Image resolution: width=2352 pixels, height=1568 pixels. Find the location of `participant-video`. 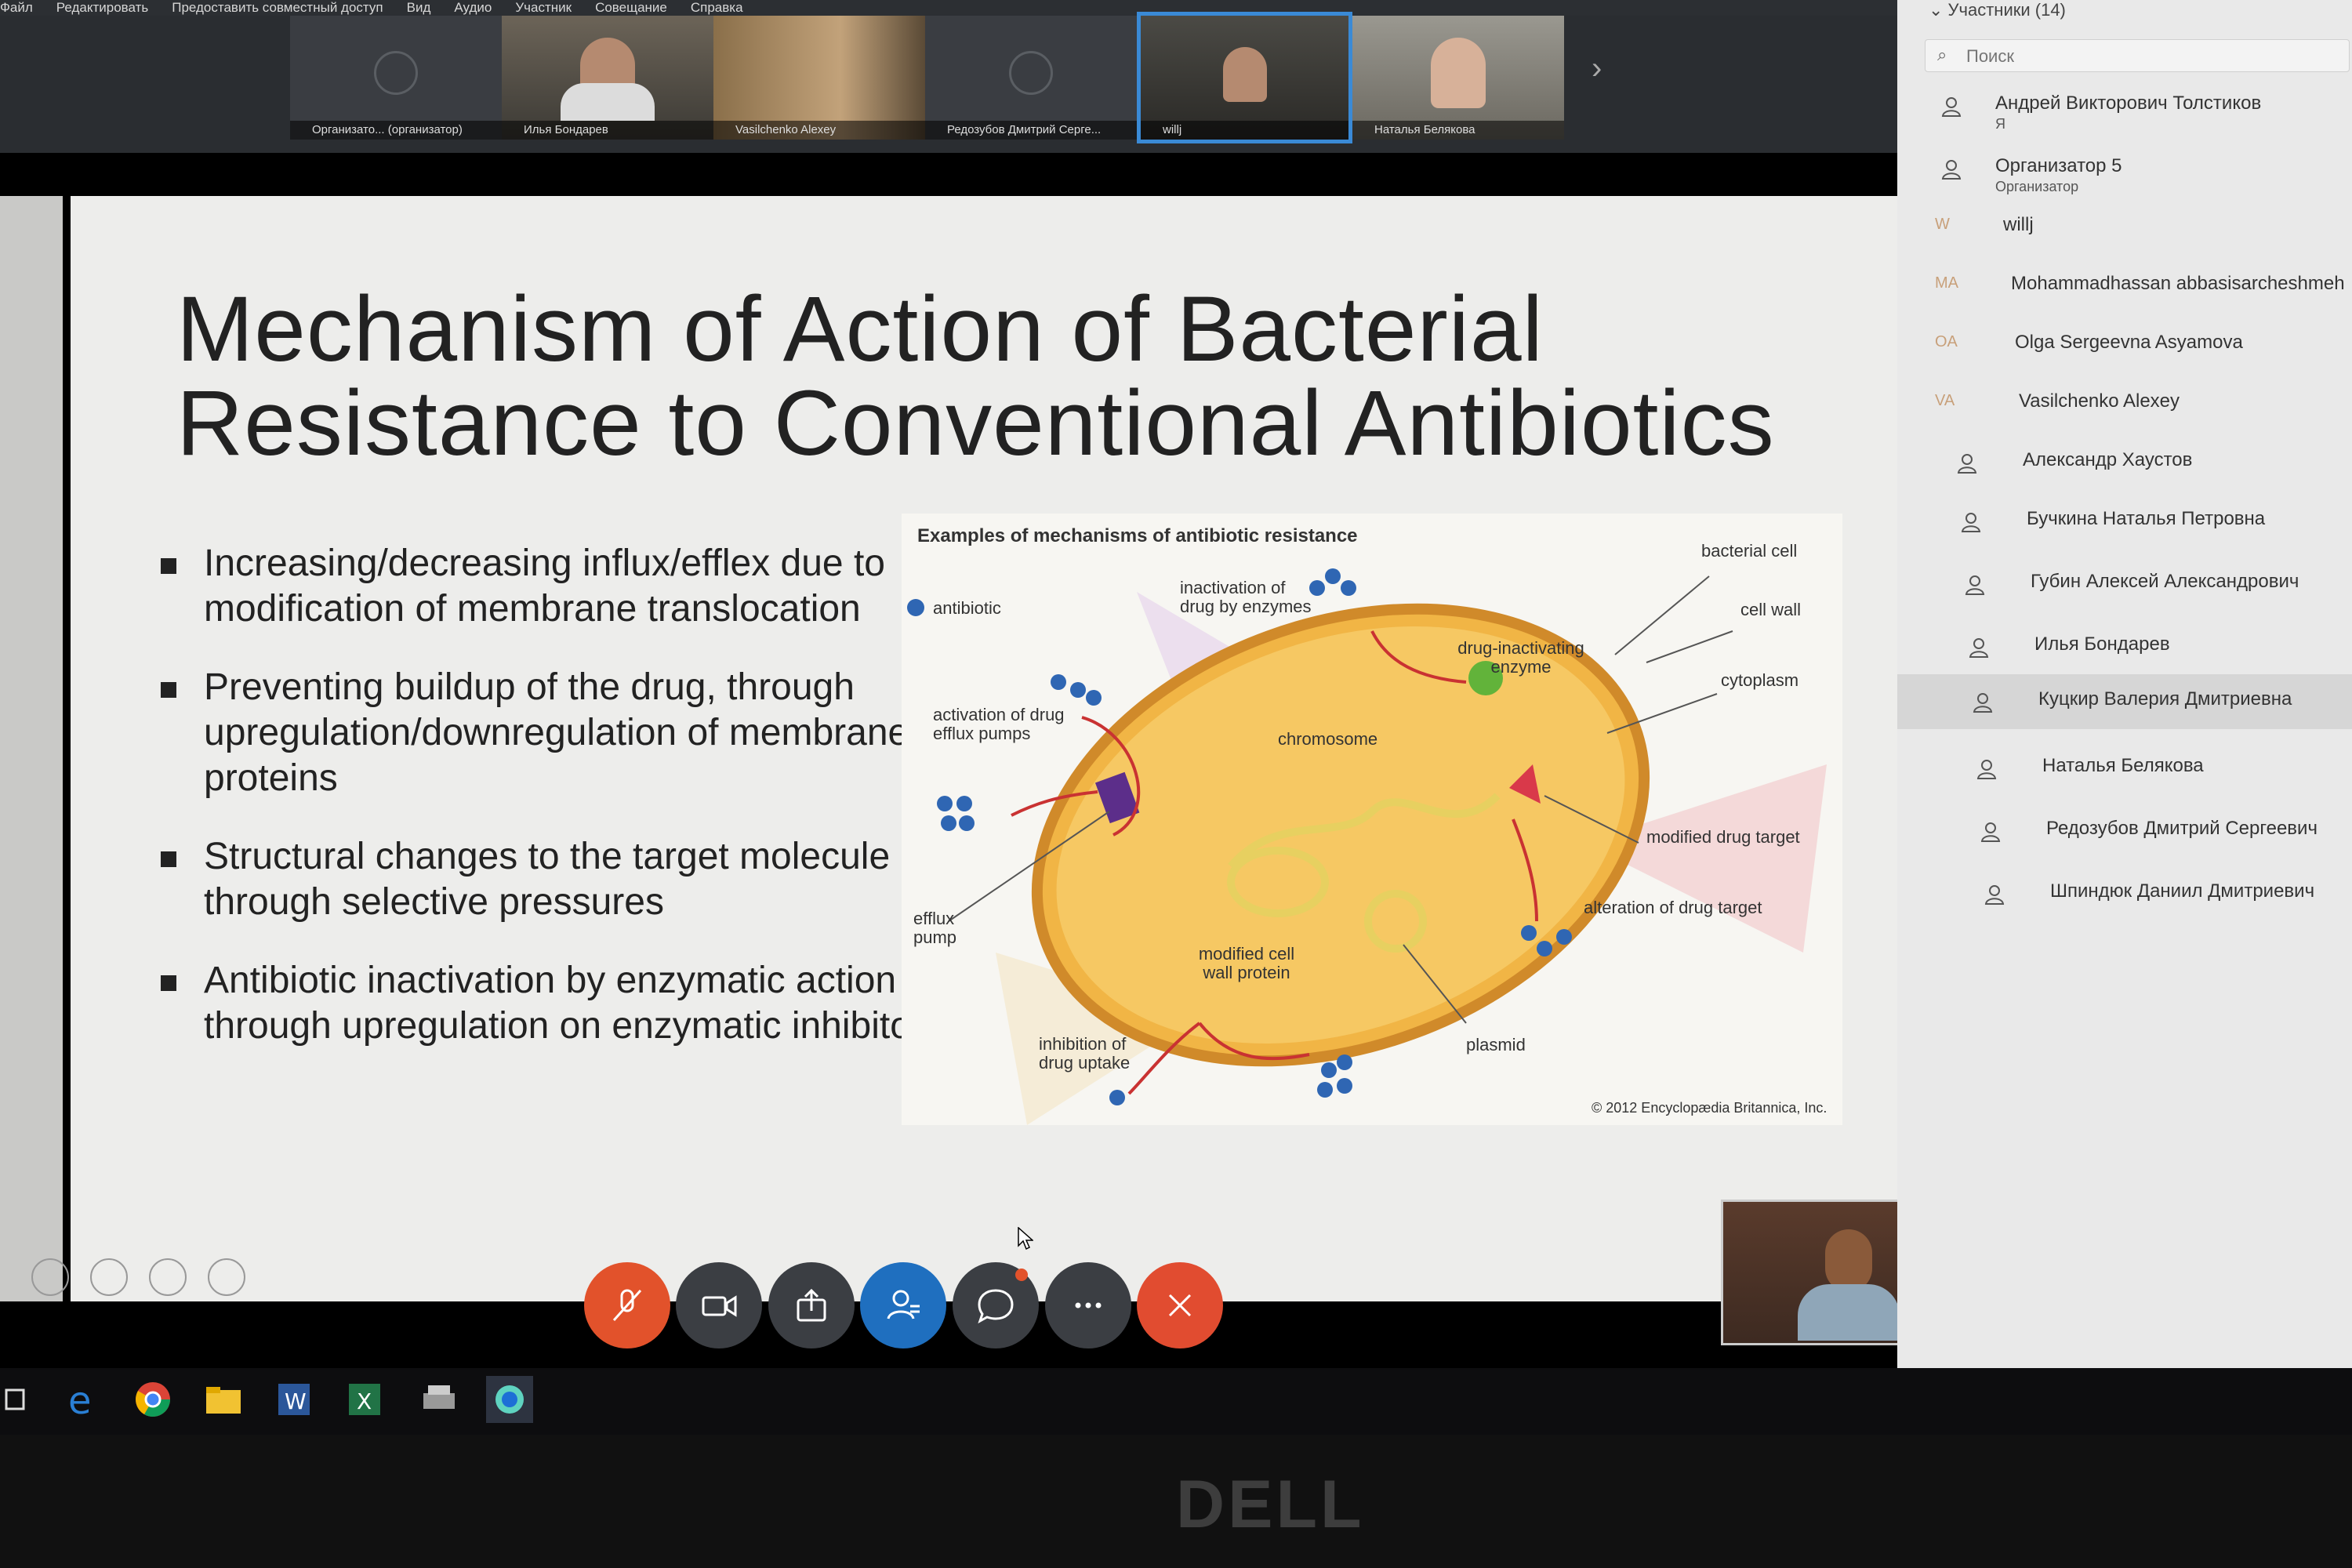

participant-video is located at coordinates (1244, 74).